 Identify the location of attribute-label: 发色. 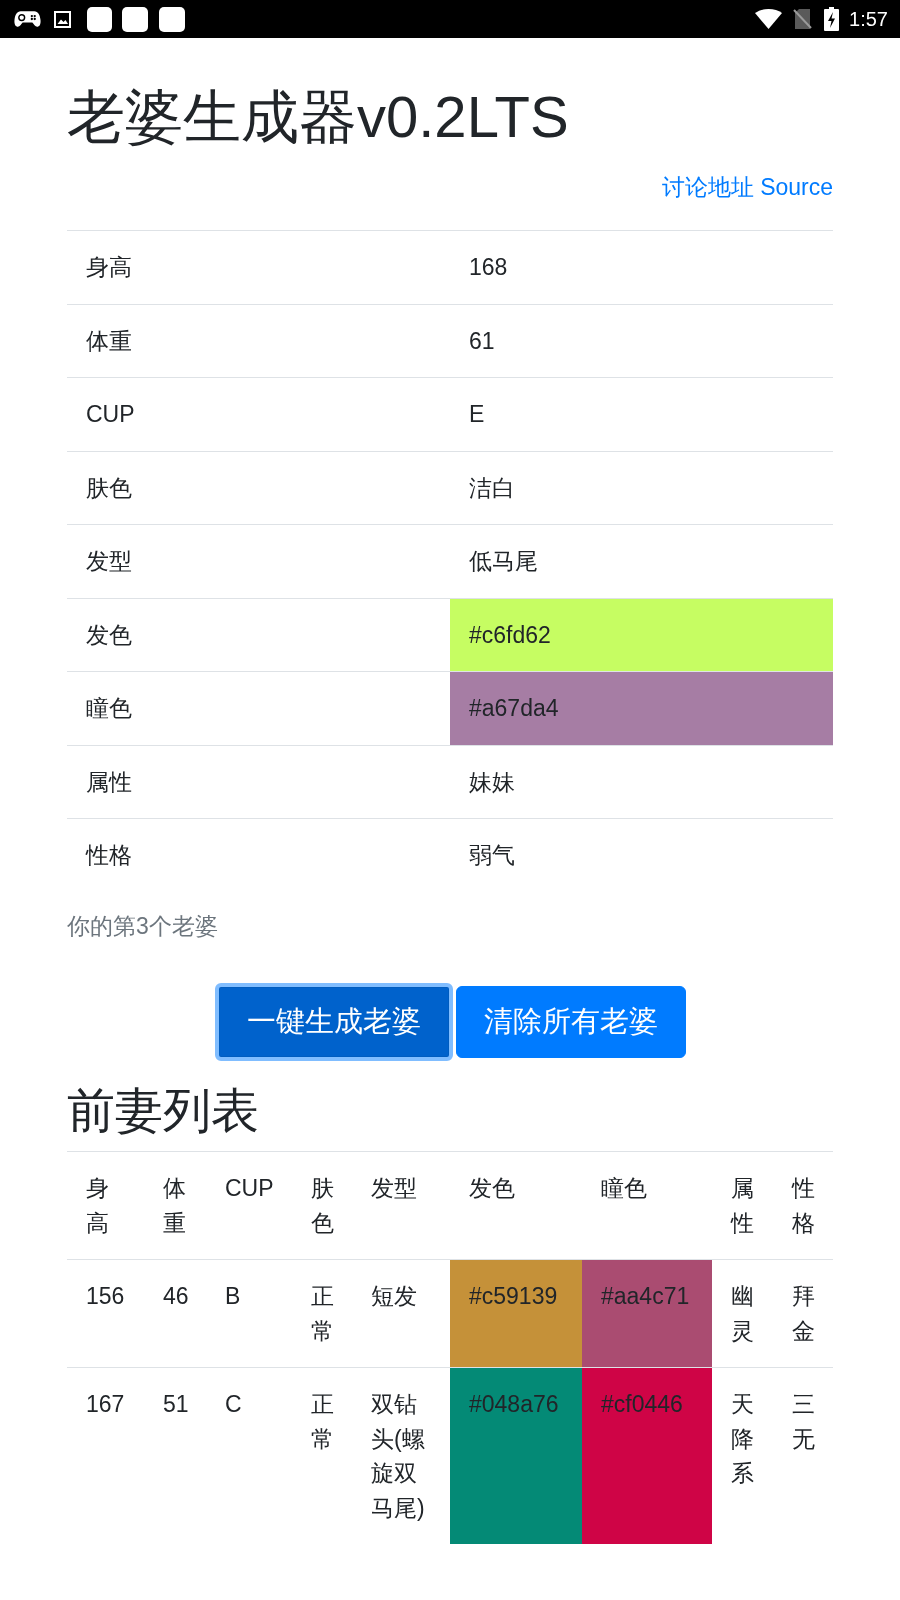
(109, 634).